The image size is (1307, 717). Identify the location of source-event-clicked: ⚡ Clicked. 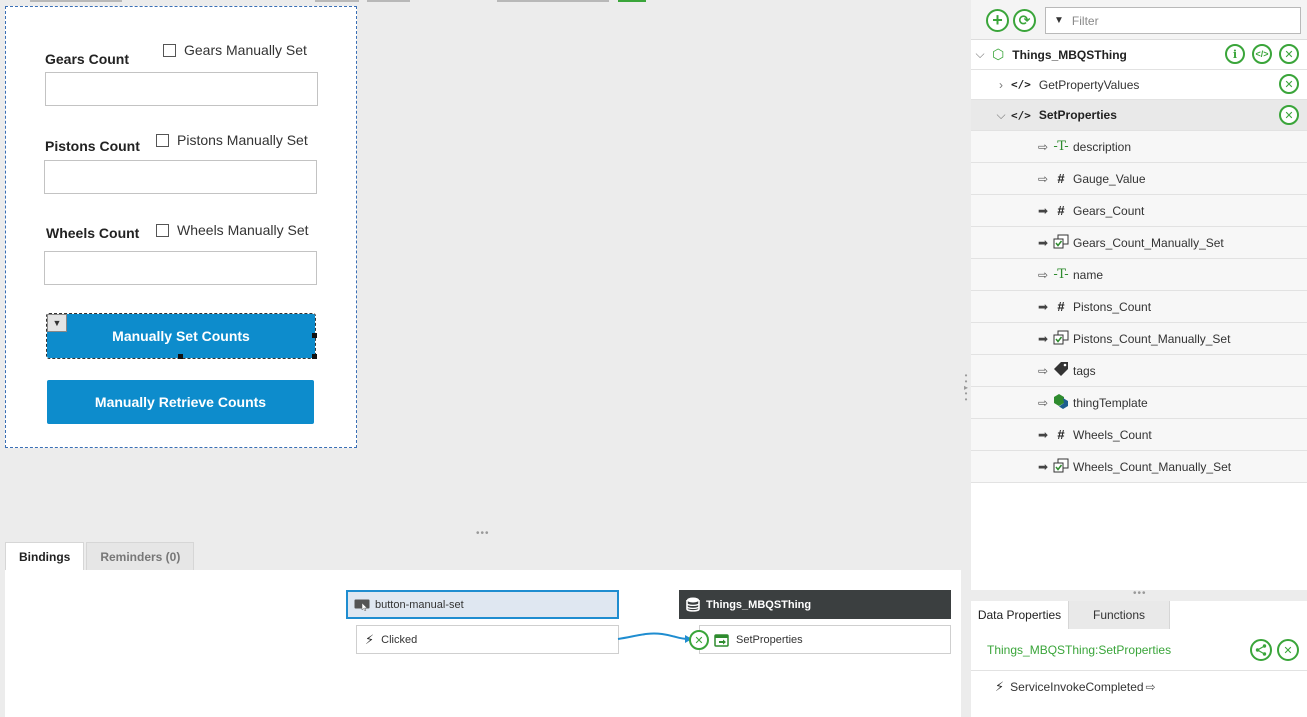
(487, 639).